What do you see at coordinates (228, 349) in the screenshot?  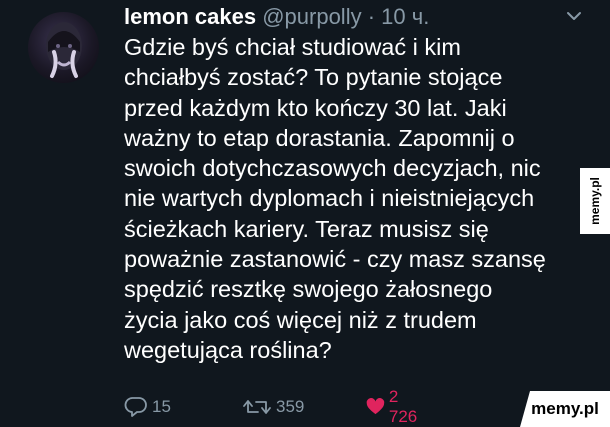 I see `tweet-text-line: wegetująca roślina?` at bounding box center [228, 349].